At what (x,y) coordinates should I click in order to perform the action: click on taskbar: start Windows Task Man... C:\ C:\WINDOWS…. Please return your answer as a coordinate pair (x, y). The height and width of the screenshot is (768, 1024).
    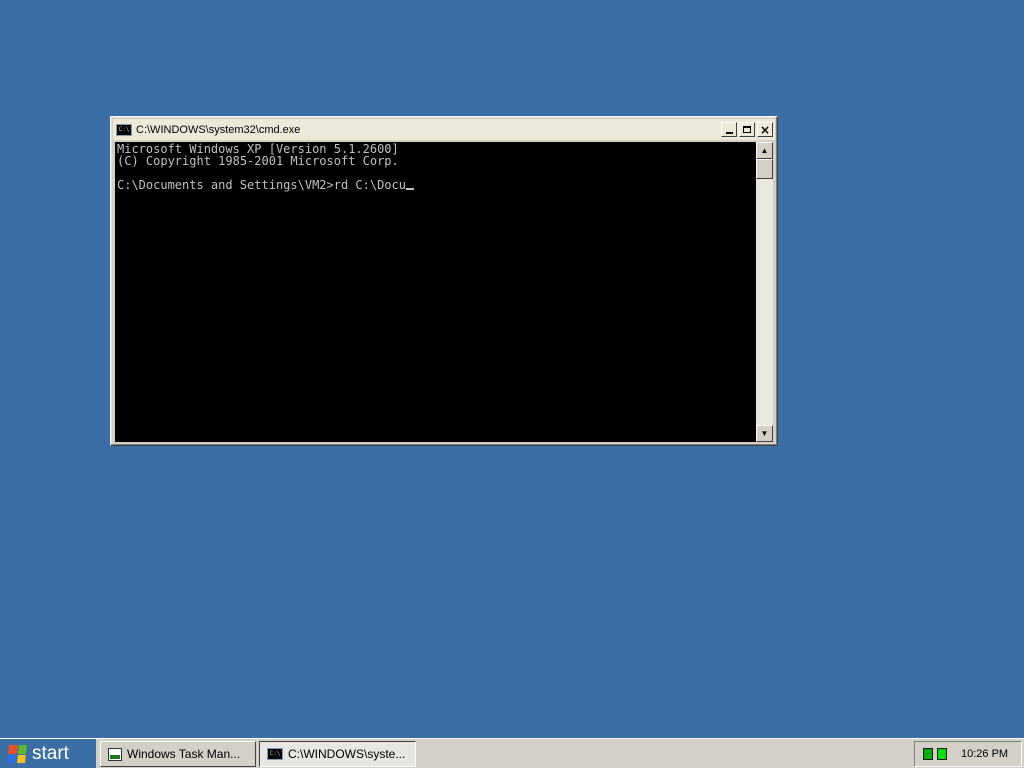
    Looking at the image, I should click on (512, 753).